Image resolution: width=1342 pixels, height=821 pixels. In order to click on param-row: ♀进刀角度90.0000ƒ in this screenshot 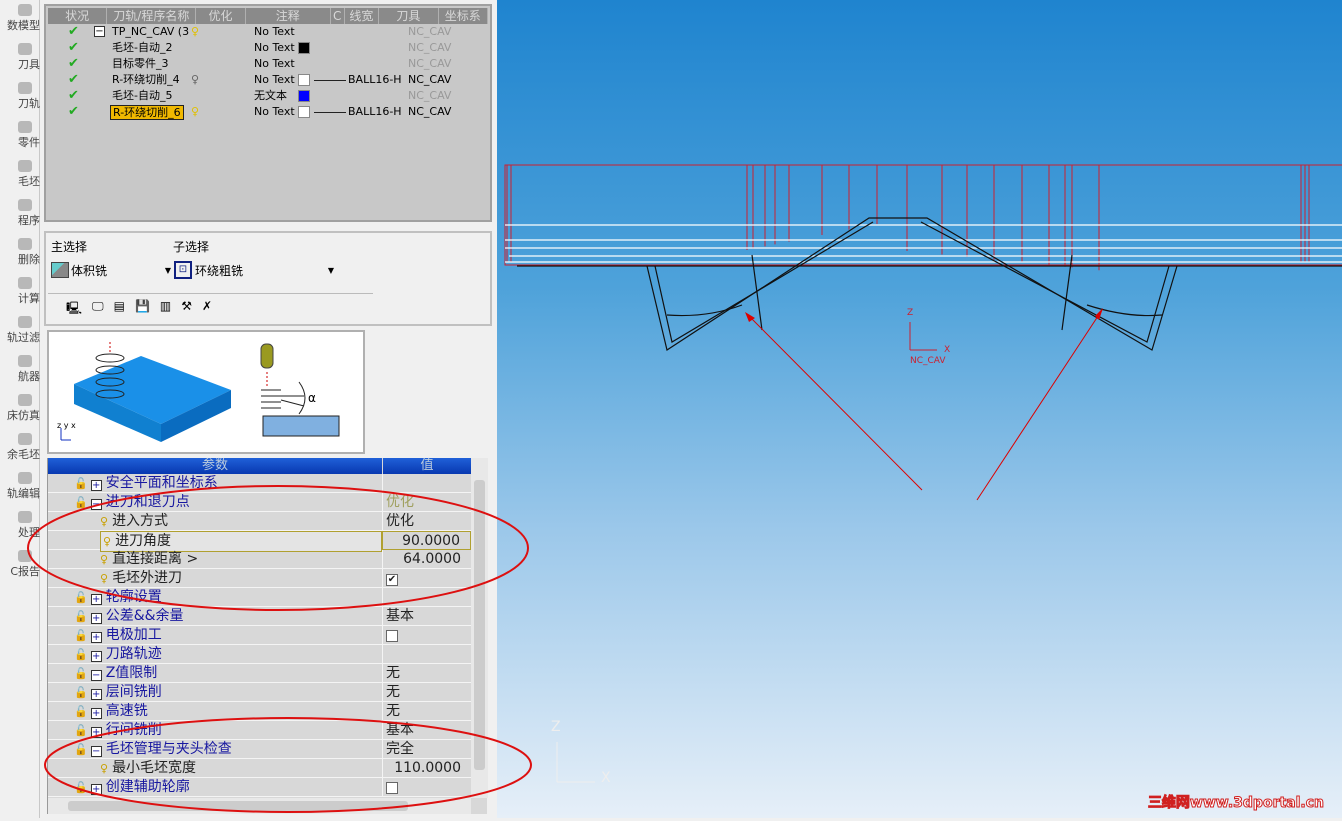, I will do `click(264, 541)`.